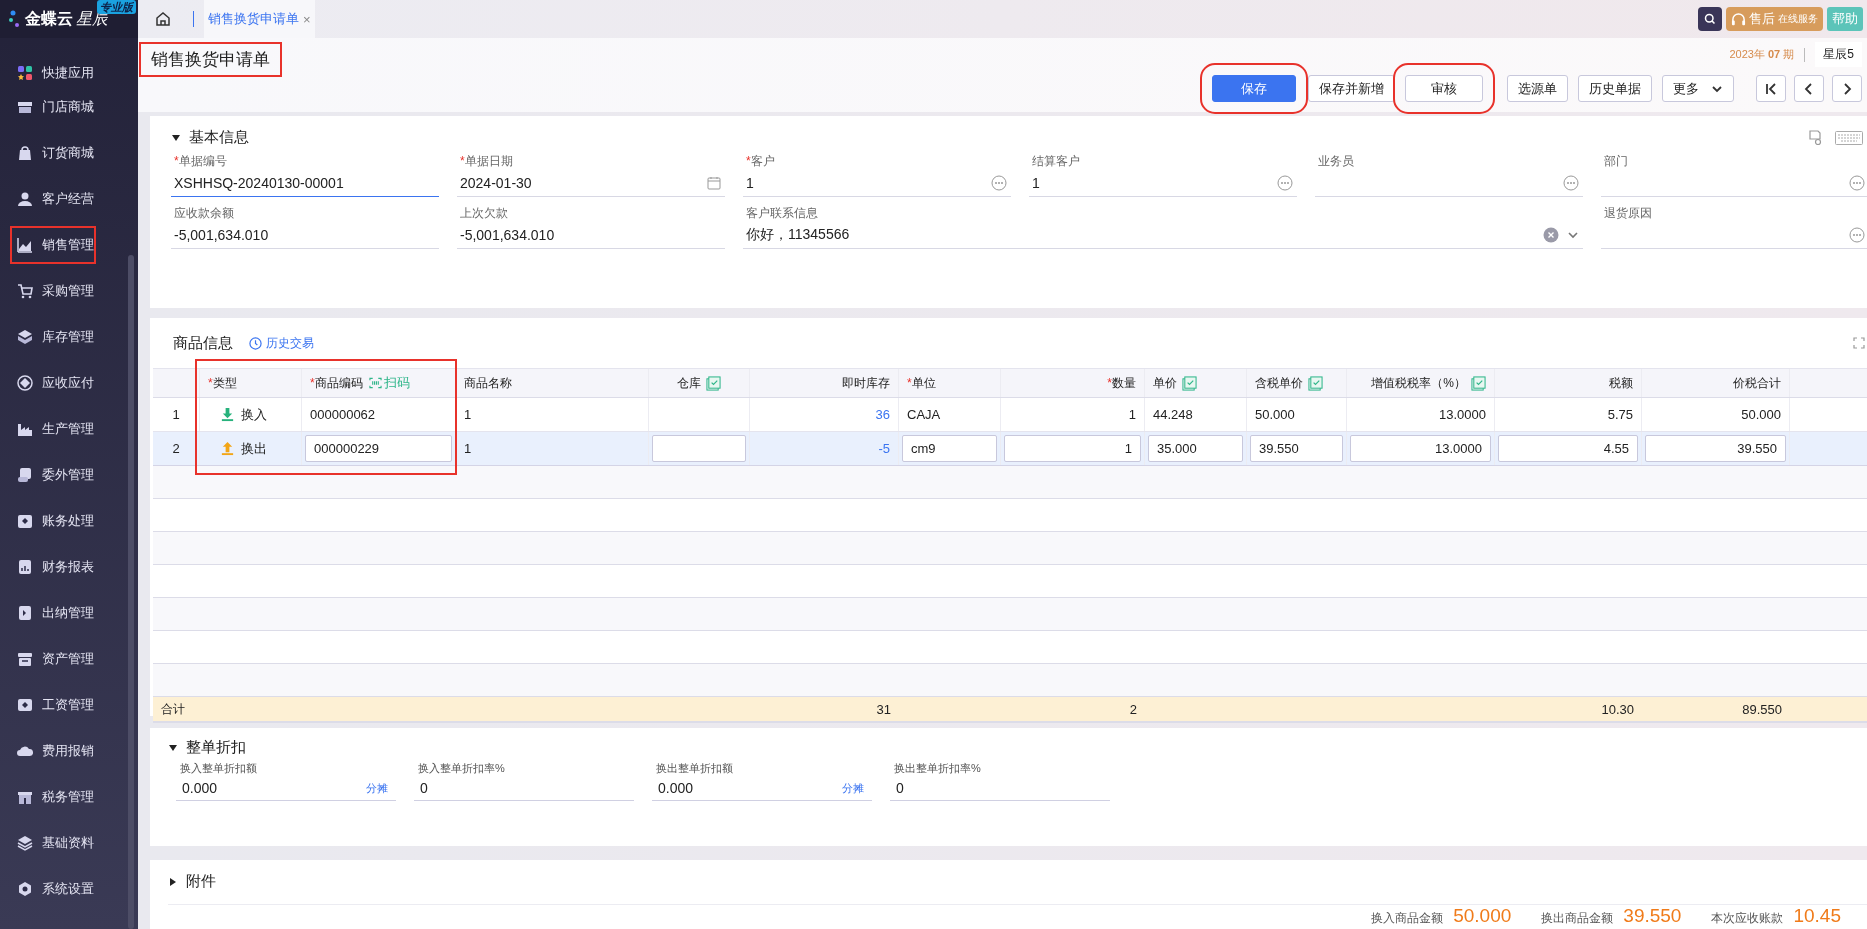 The image size is (1867, 929). Describe the element at coordinates (53, 245) in the screenshot. I see `sidebar-item: 销售管理` at that location.